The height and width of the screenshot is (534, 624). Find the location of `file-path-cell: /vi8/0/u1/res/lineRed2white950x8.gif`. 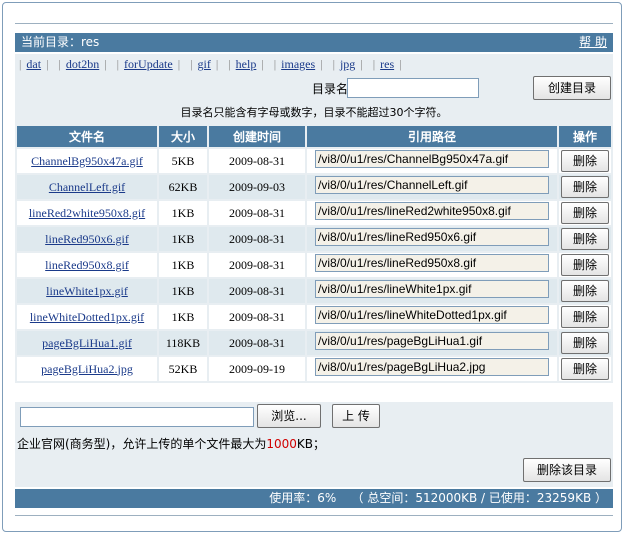

file-path-cell: /vi8/0/u1/res/lineRed2white950x8.gif is located at coordinates (432, 213).